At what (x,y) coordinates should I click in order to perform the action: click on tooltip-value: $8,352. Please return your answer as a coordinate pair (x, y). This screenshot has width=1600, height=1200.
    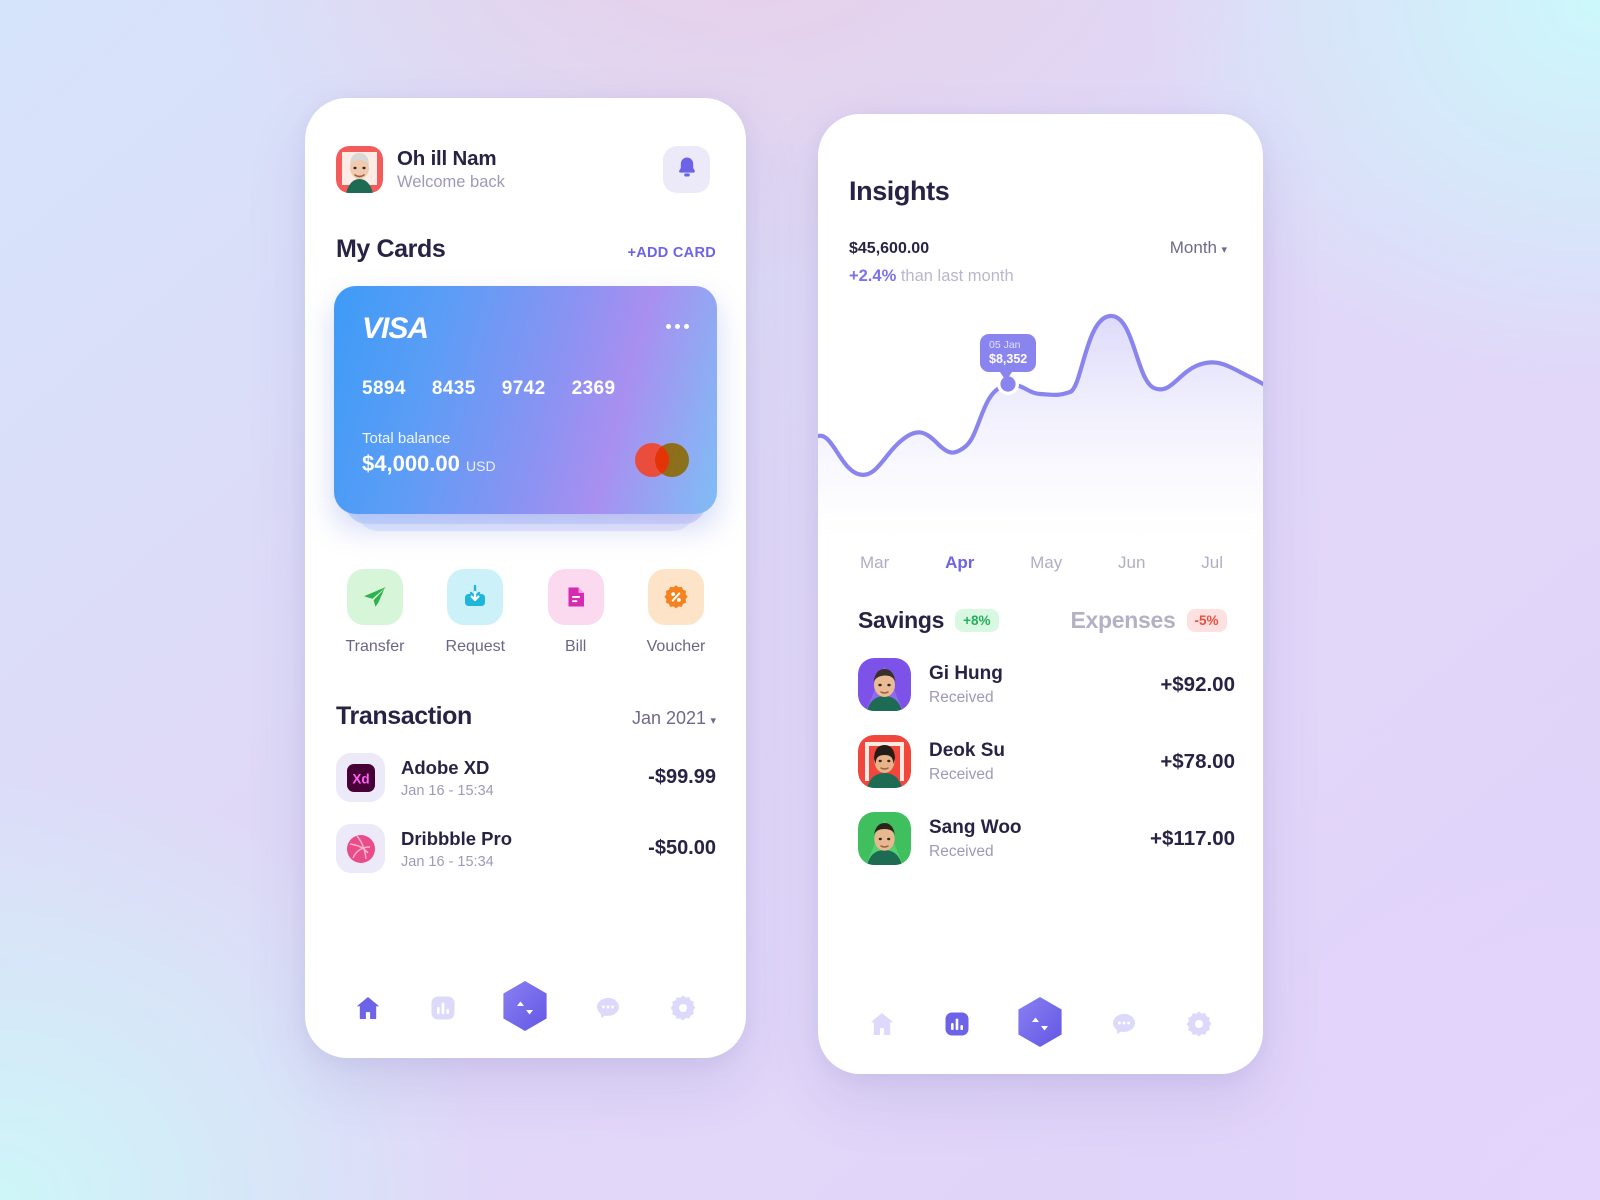
    Looking at the image, I should click on (1008, 359).